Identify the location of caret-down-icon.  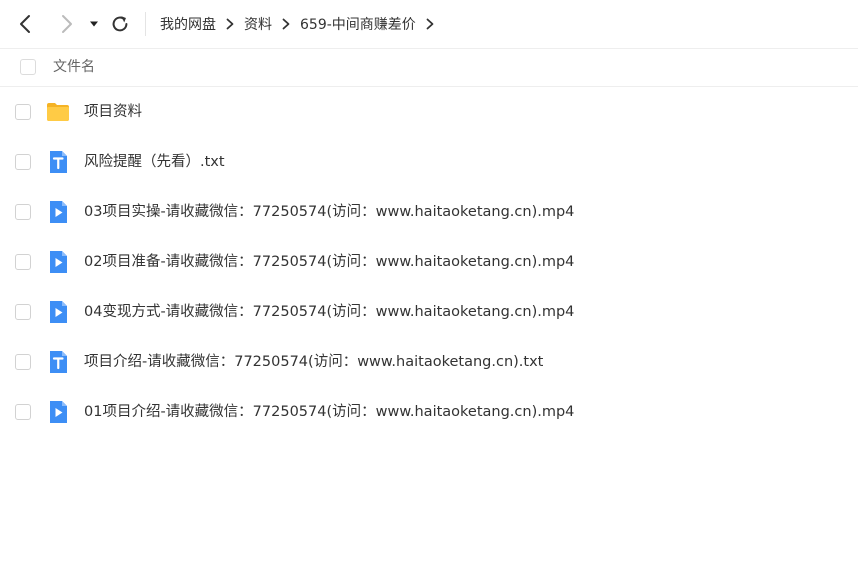
(94, 24).